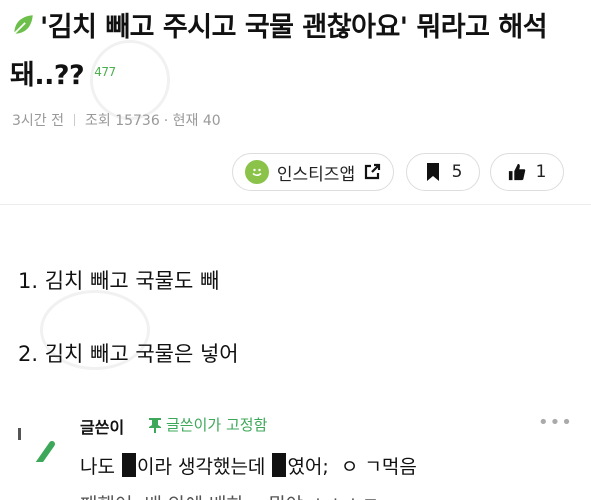  Describe the element at coordinates (295, 204) in the screenshot. I see `section-divider` at that location.